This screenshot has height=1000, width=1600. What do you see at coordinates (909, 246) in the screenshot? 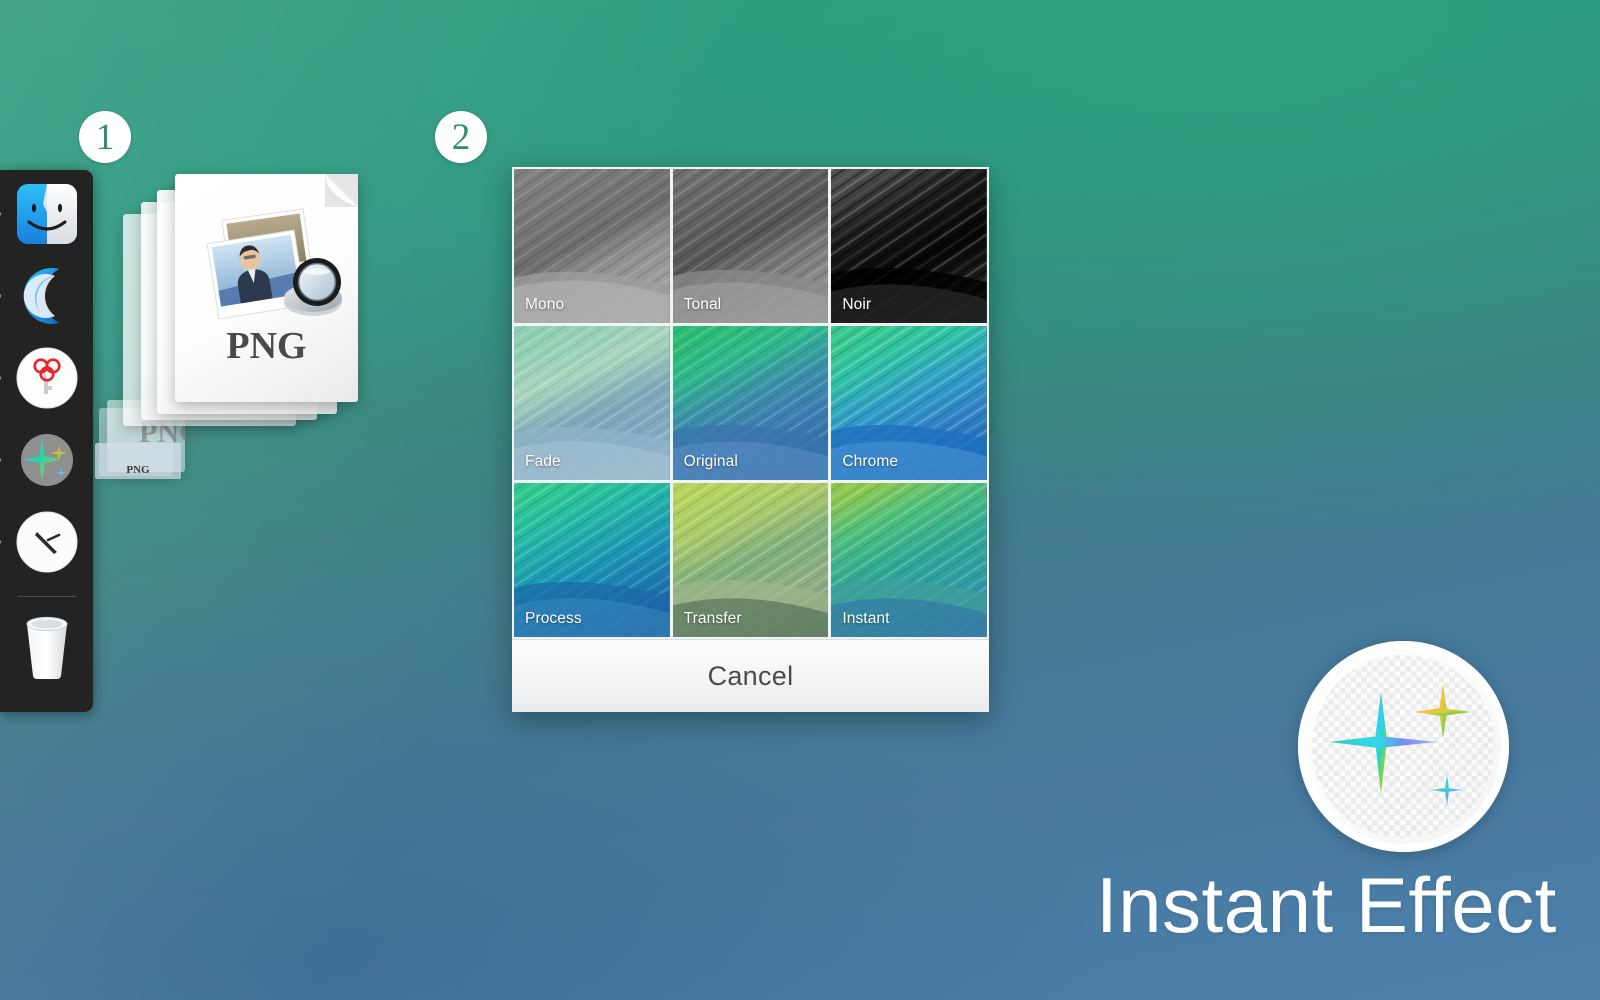
I see `effect-tile-noir: Noir` at bounding box center [909, 246].